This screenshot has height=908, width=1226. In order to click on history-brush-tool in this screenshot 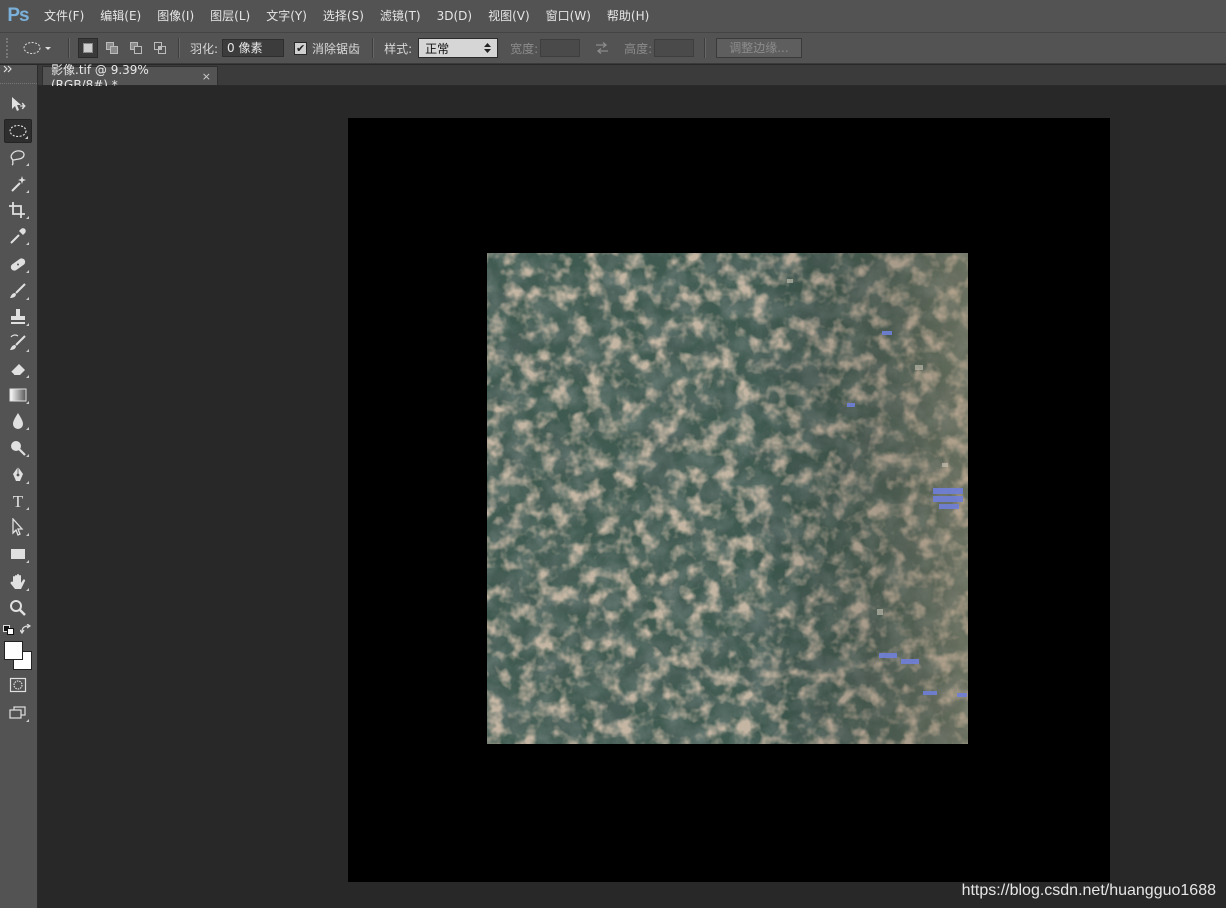, I will do `click(18, 343)`.